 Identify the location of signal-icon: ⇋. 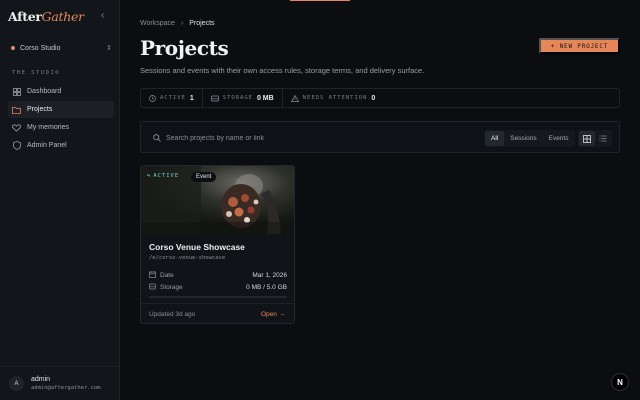
(149, 176).